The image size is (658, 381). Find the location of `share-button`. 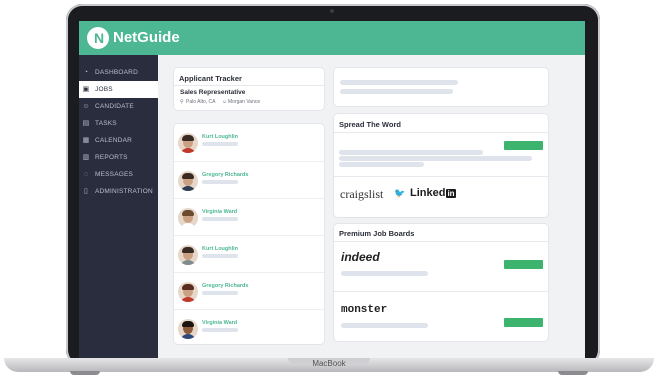

share-button is located at coordinates (523, 145).